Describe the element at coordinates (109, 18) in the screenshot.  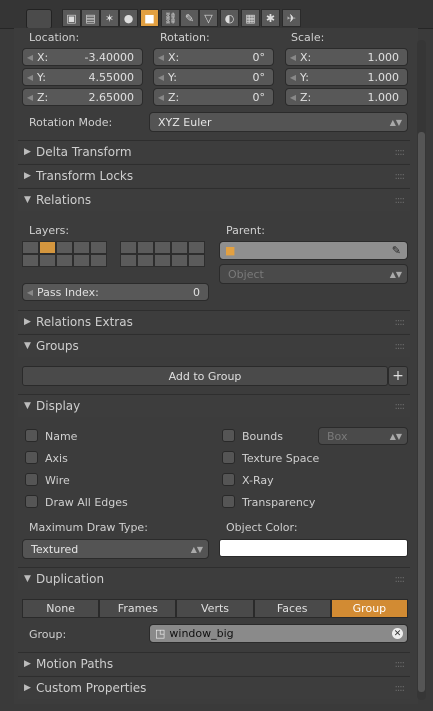
I see `scene-icon: ✶` at that location.